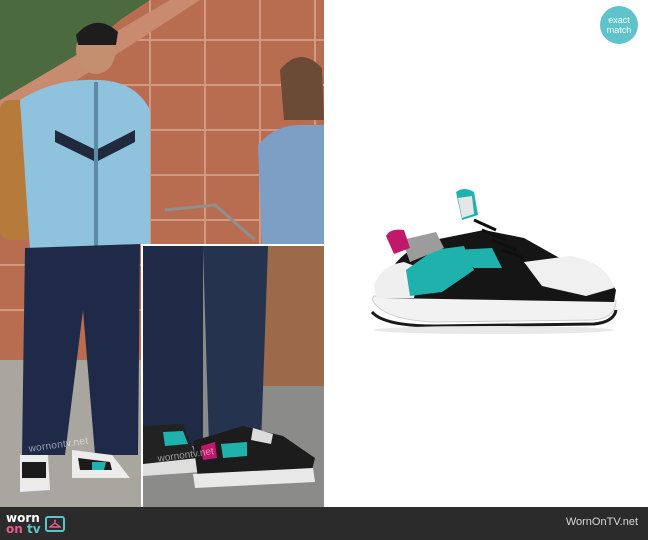  I want to click on hanger-icon, so click(54, 523).